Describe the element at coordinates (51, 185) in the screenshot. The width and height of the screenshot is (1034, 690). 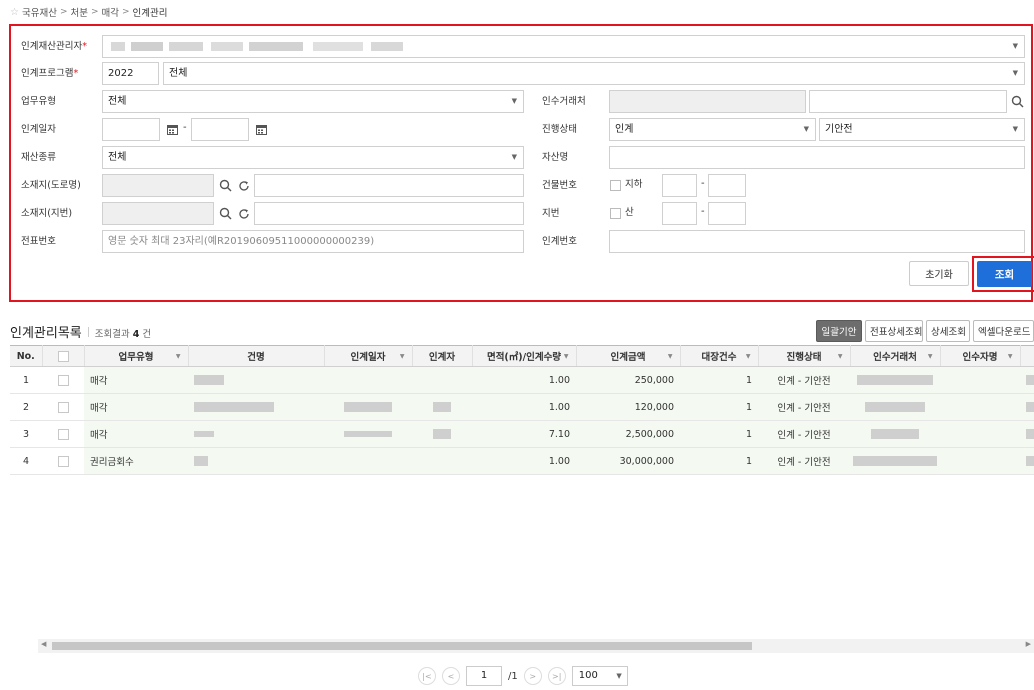
I see `road-addr-label: 소재지(도로명)` at that location.